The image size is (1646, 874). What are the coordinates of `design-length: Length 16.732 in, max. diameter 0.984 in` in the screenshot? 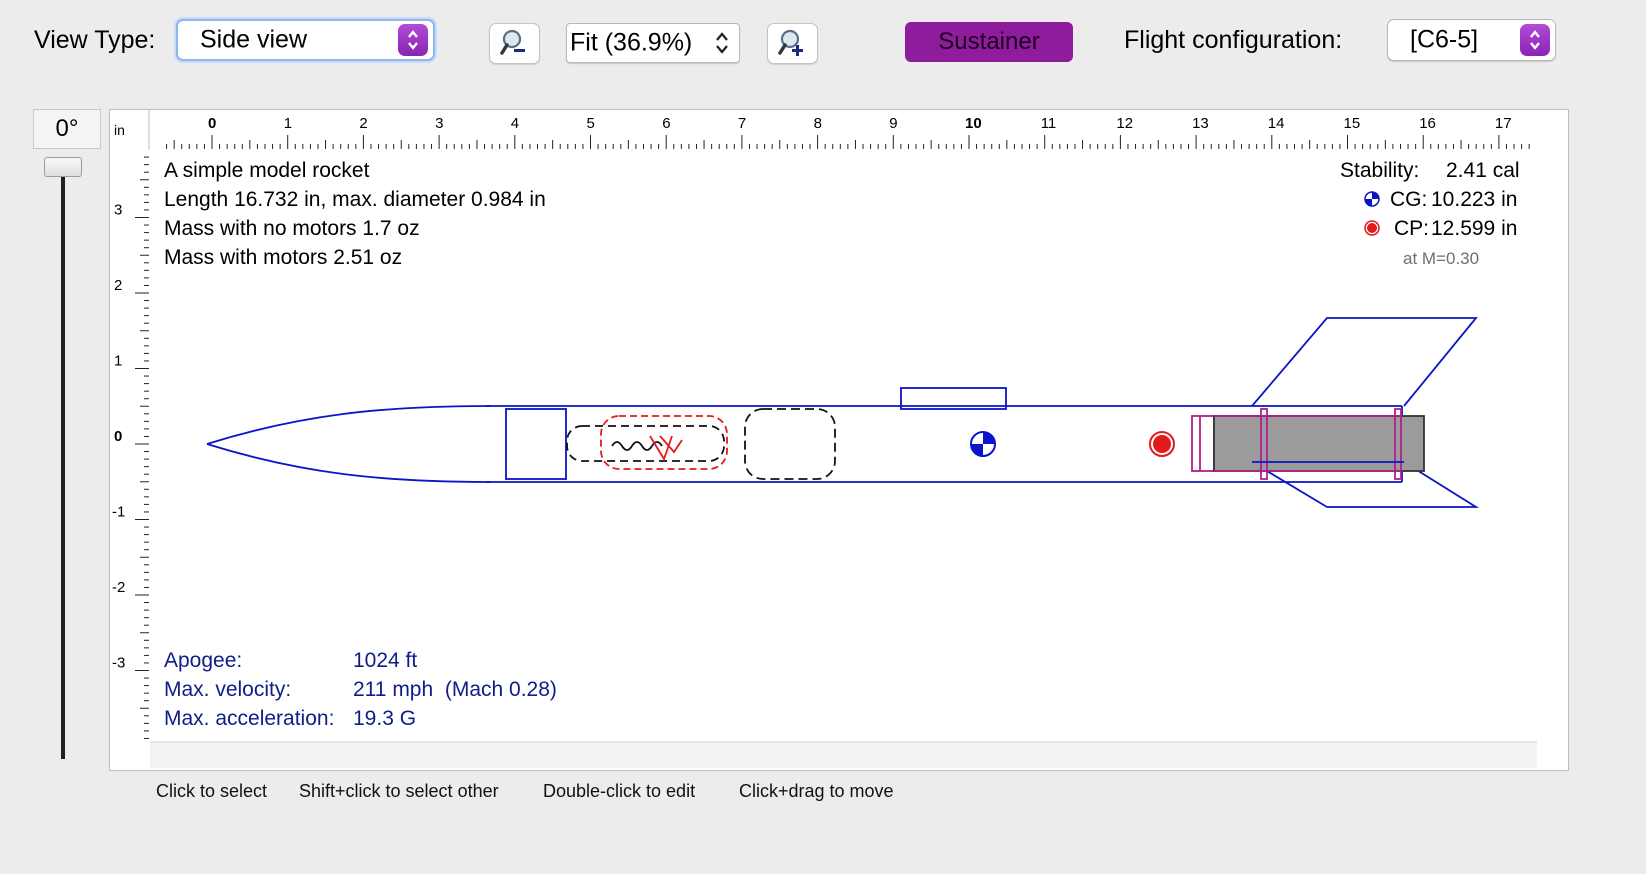 It's located at (355, 199).